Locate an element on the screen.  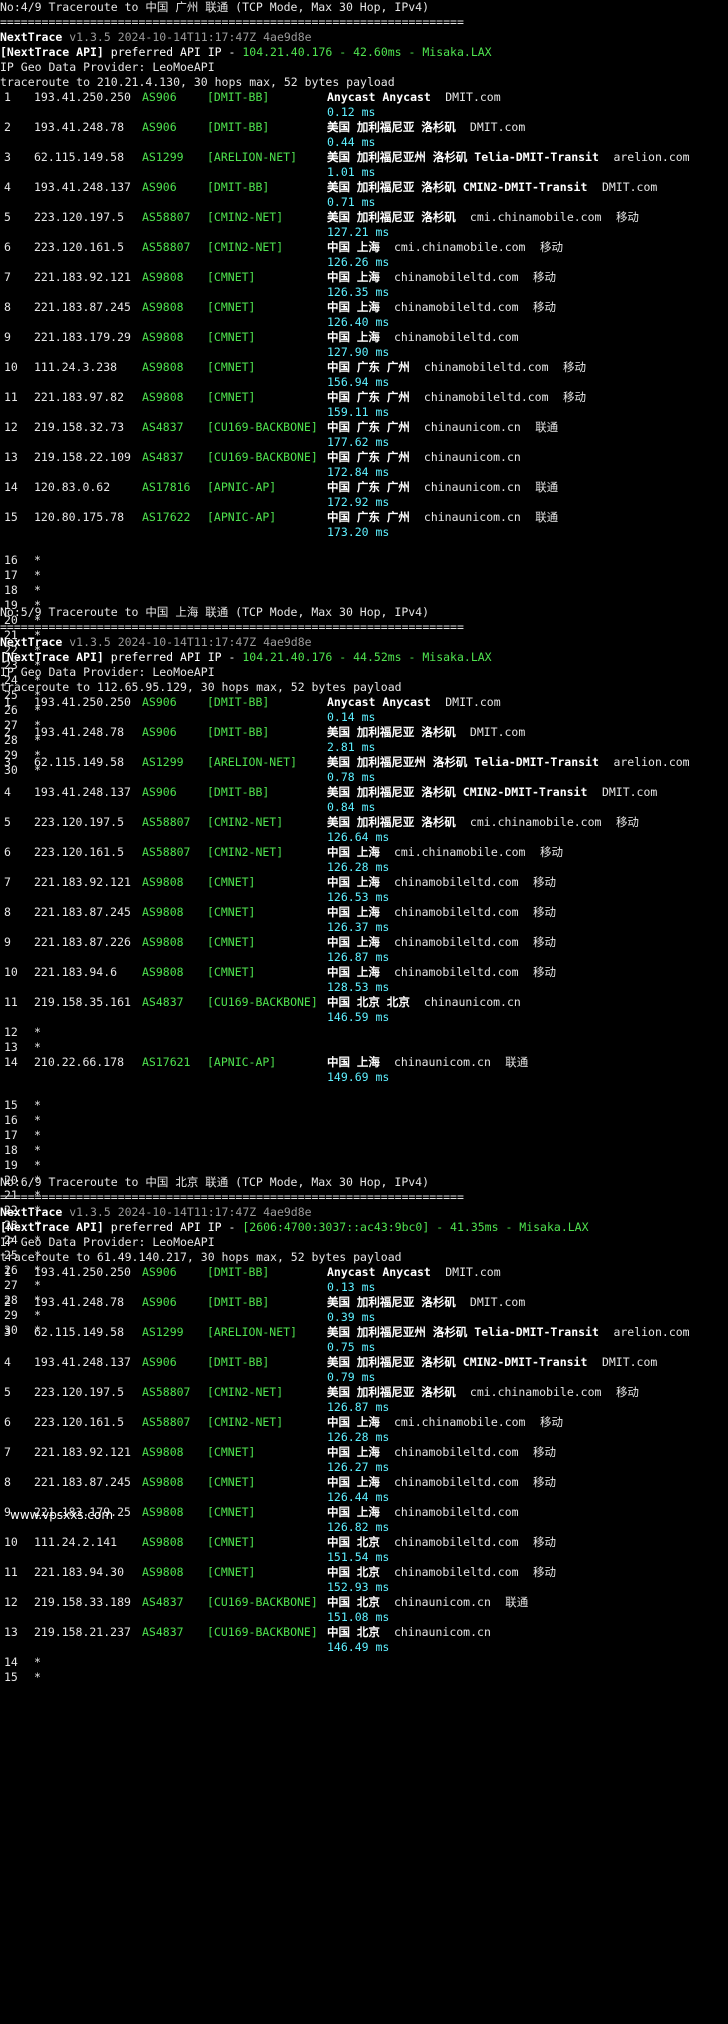
hop-ip: 193.41.250.250 is located at coordinates (82, 1272).